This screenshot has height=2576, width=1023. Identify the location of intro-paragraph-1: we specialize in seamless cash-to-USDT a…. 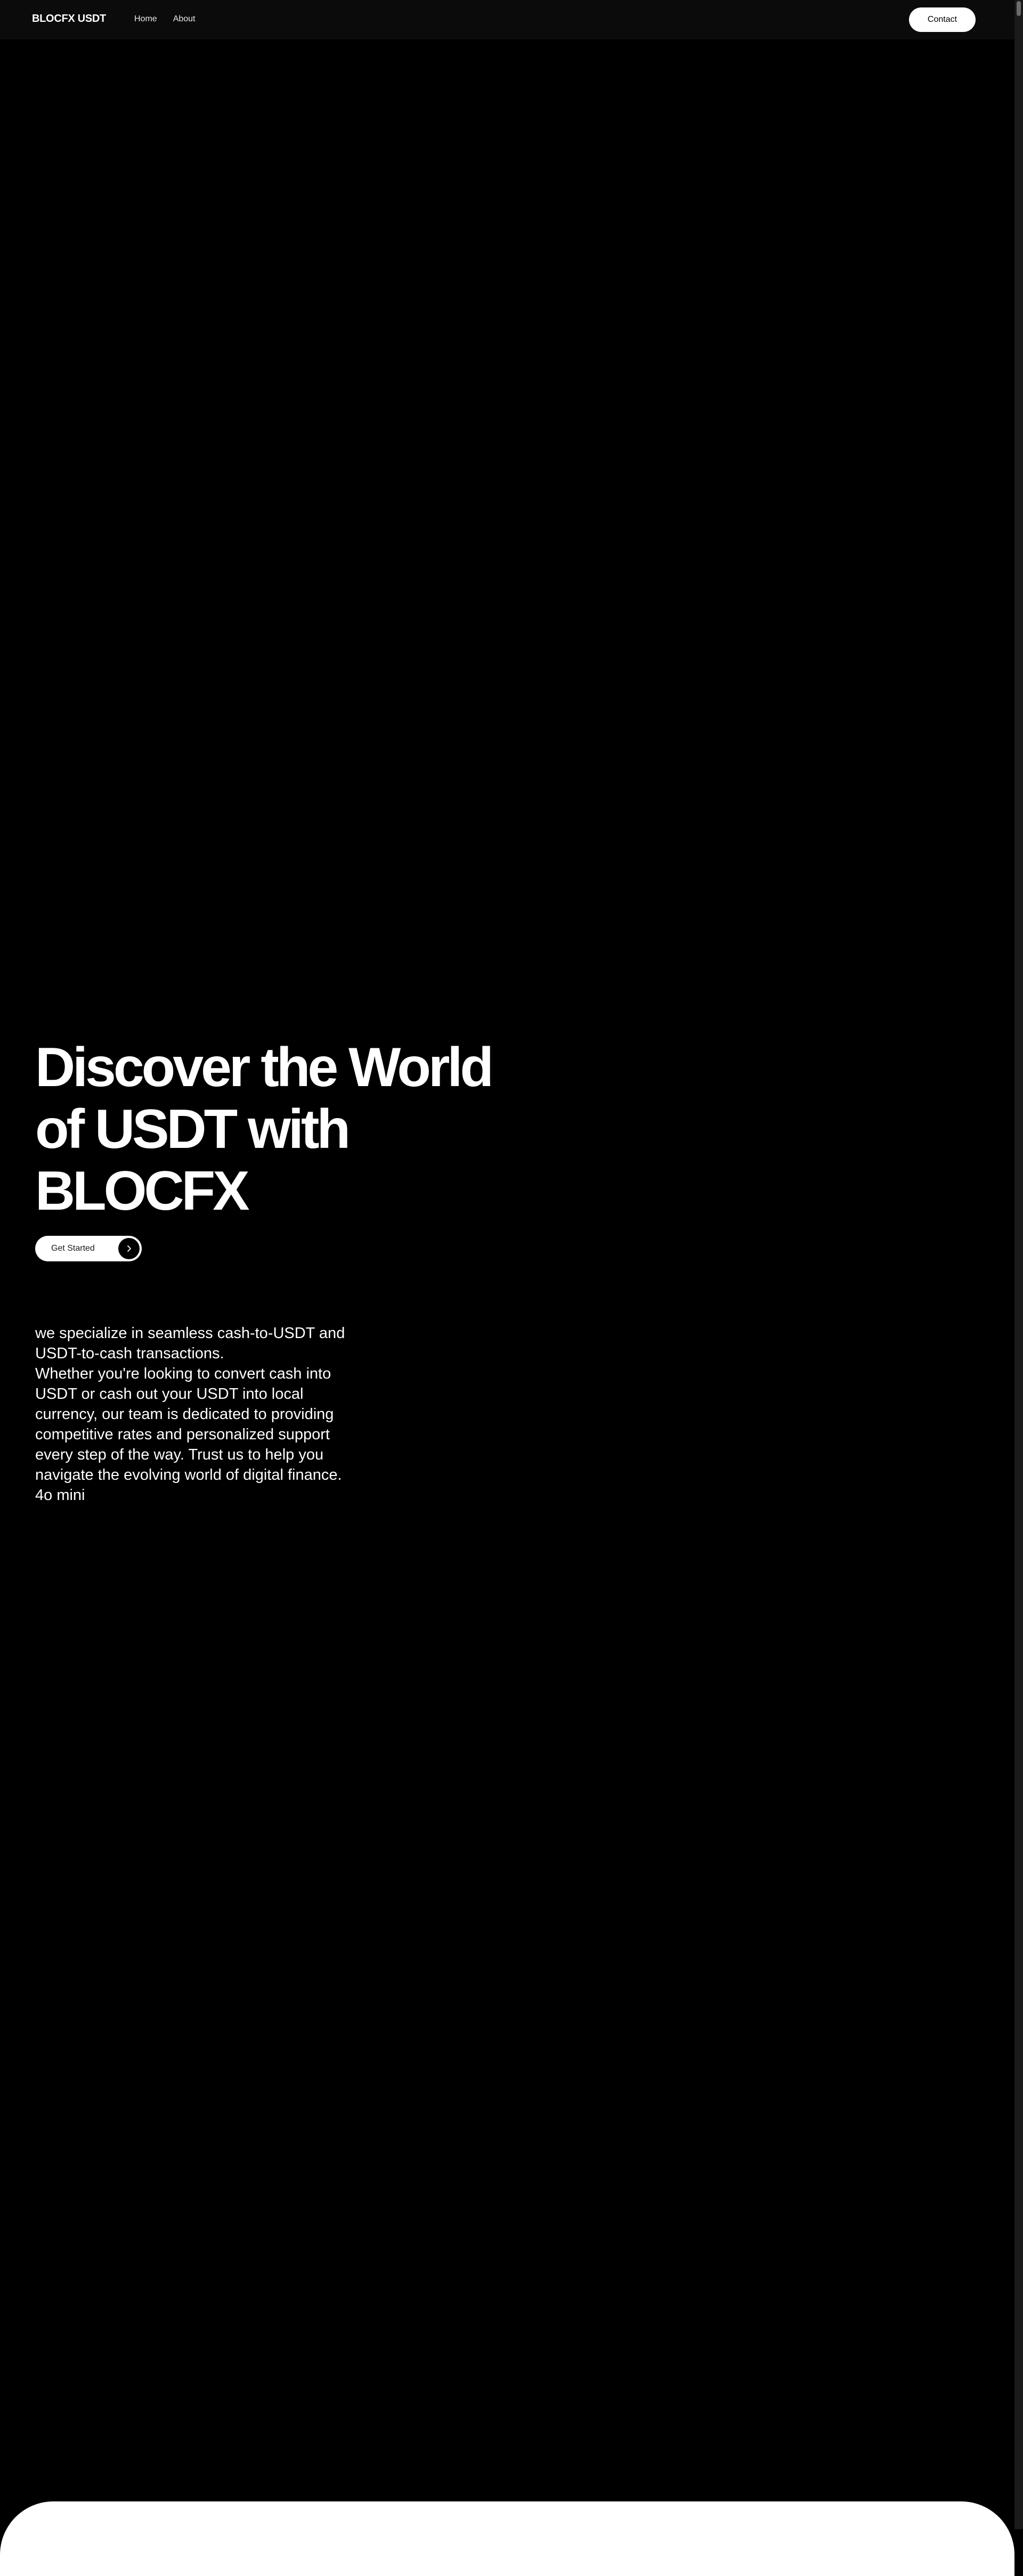
(190, 1343).